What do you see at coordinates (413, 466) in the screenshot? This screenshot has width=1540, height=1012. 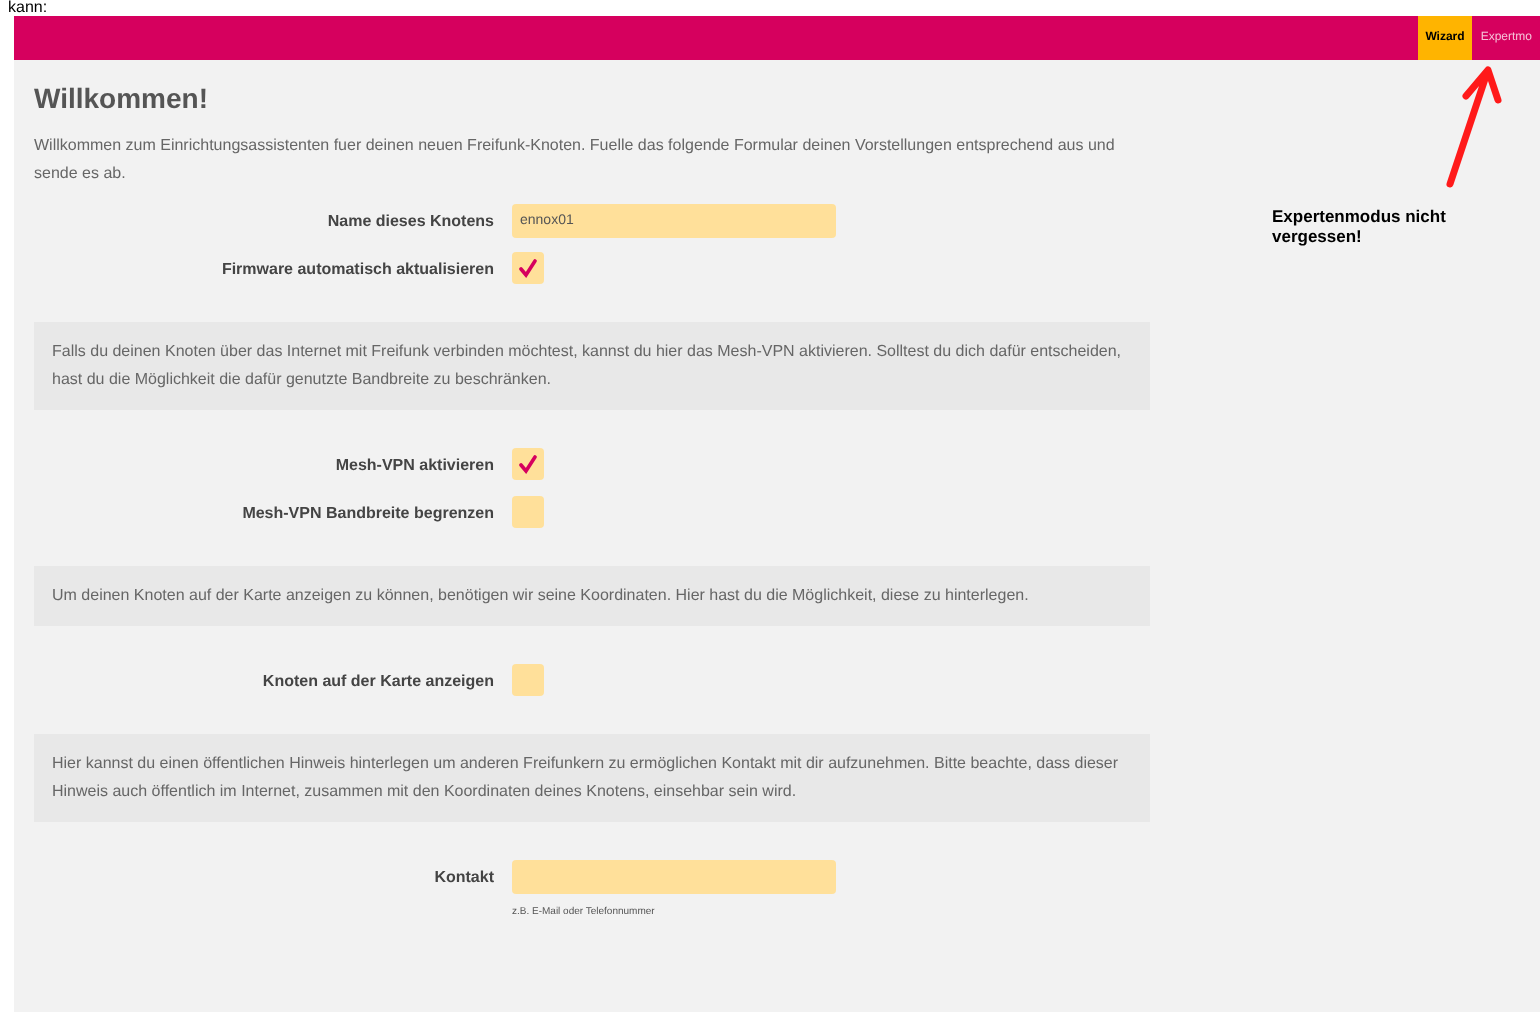 I see `field-label: Mesh-VPN aktivieren` at bounding box center [413, 466].